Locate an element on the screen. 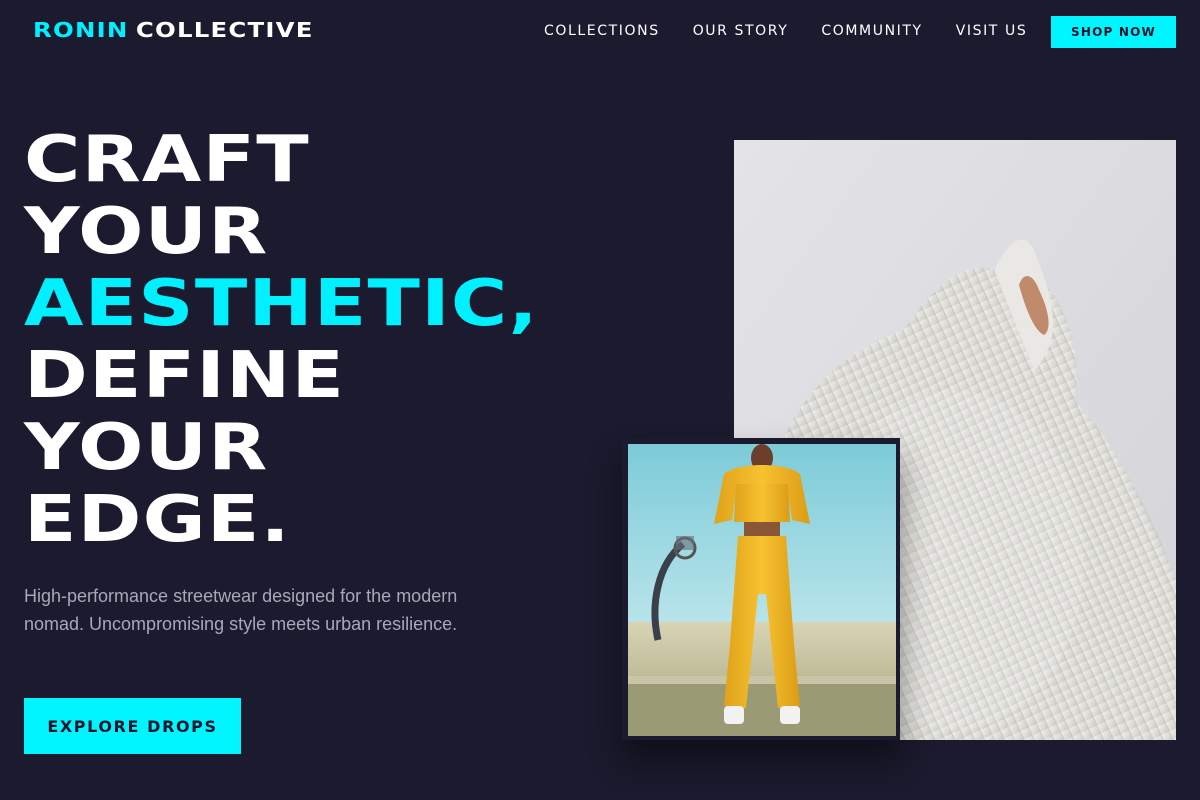  brand-logo: RONIN COLLECTIVE is located at coordinates (173, 30).